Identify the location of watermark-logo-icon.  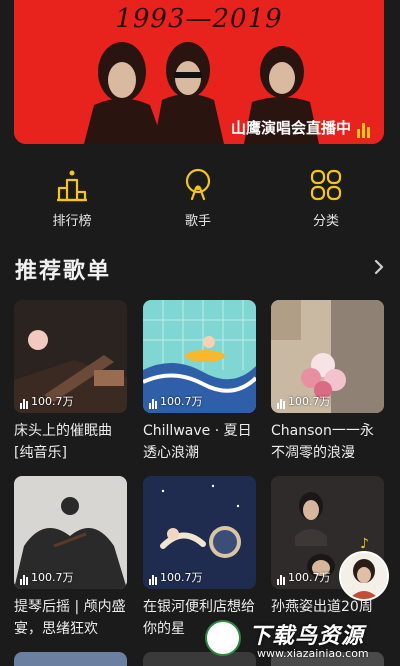
(223, 638).